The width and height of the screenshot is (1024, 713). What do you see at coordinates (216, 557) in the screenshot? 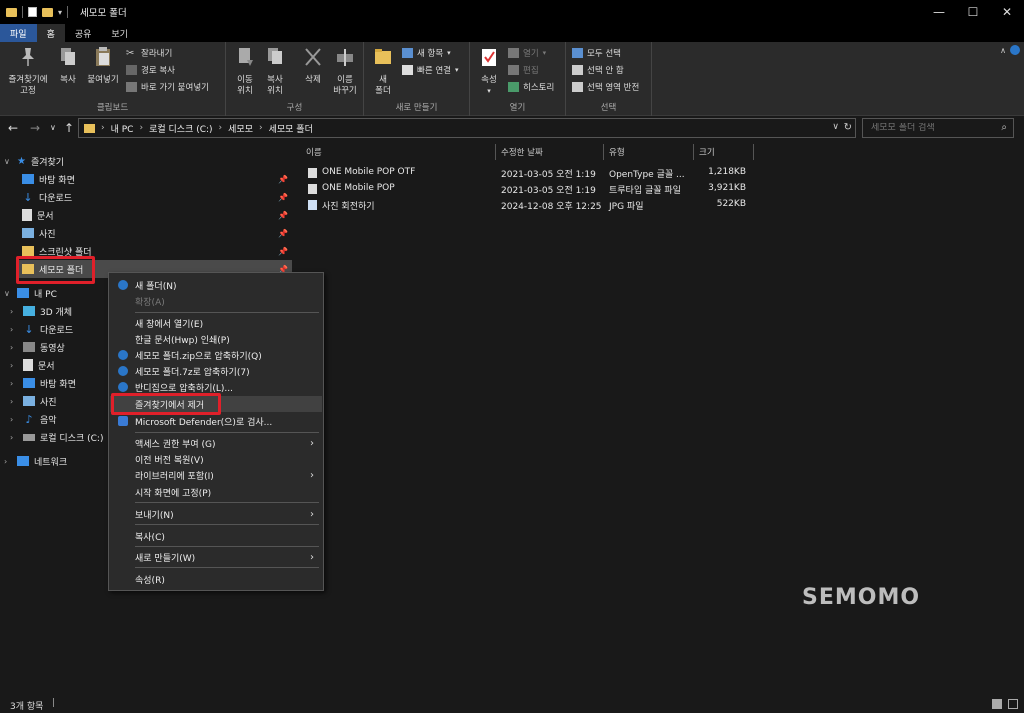
I see `menu-item-new: 새로 만들기(W) ›` at bounding box center [216, 557].